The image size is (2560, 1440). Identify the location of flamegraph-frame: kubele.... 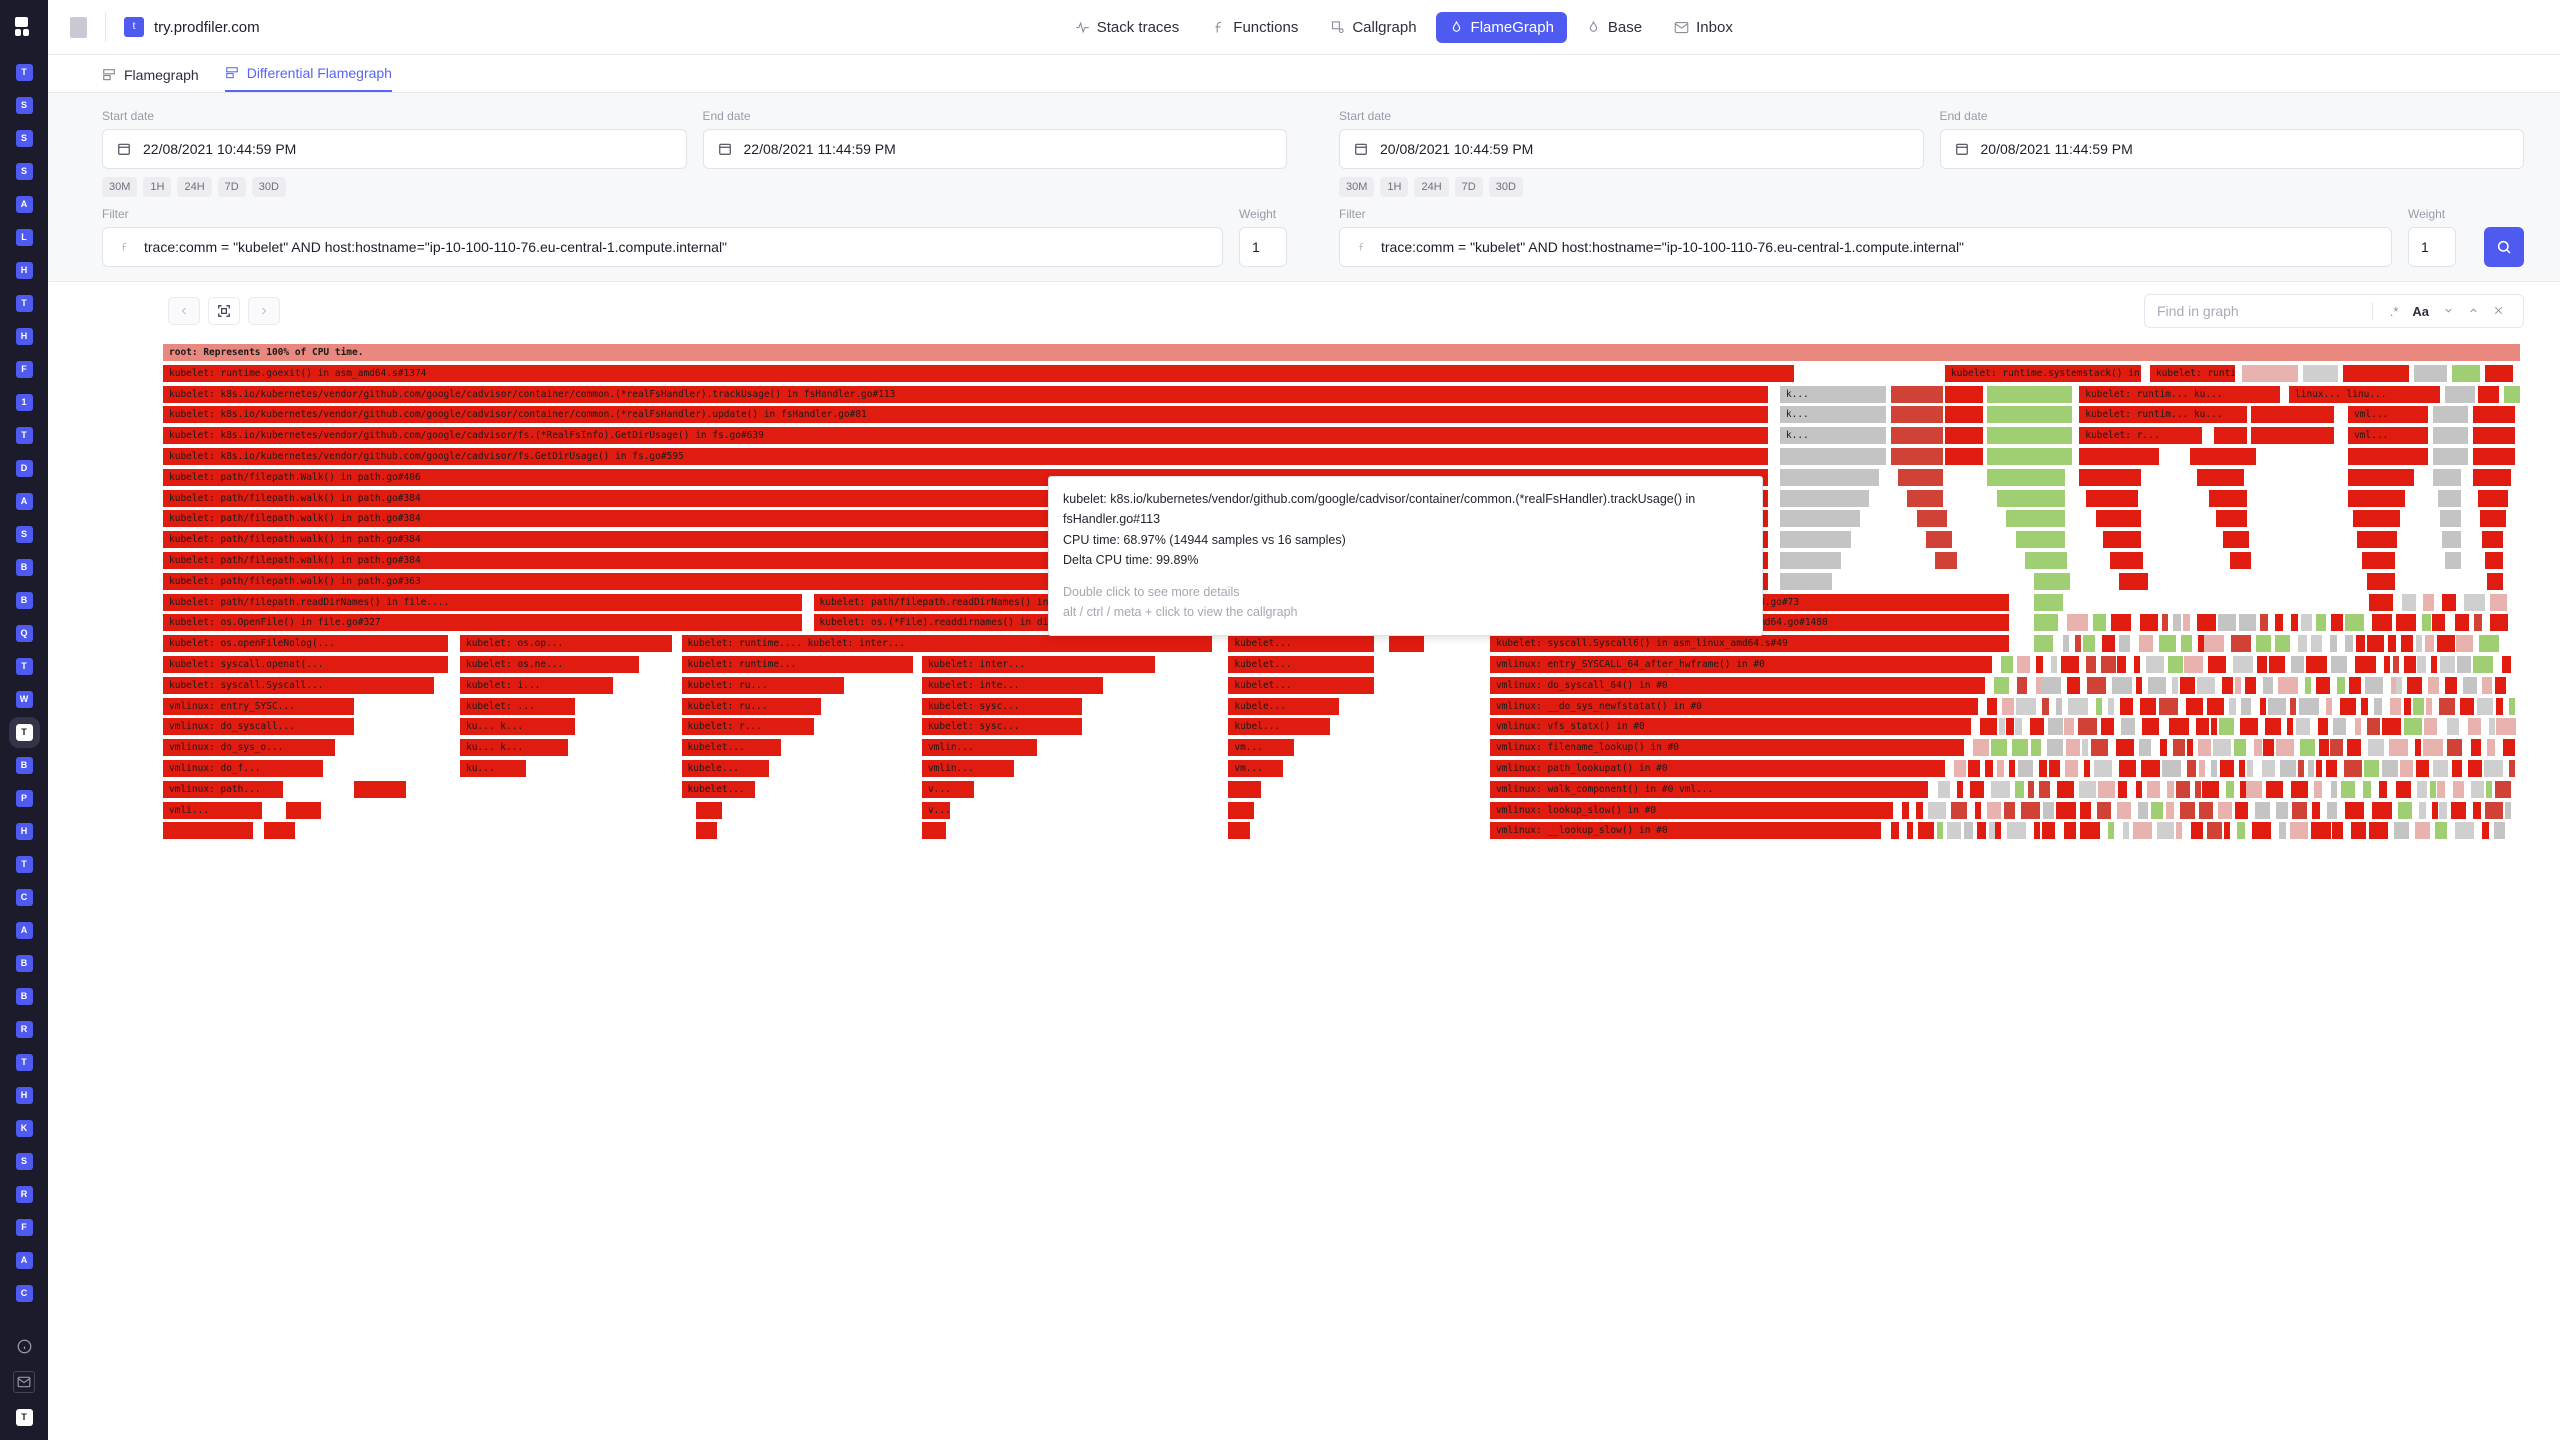
(1284, 706).